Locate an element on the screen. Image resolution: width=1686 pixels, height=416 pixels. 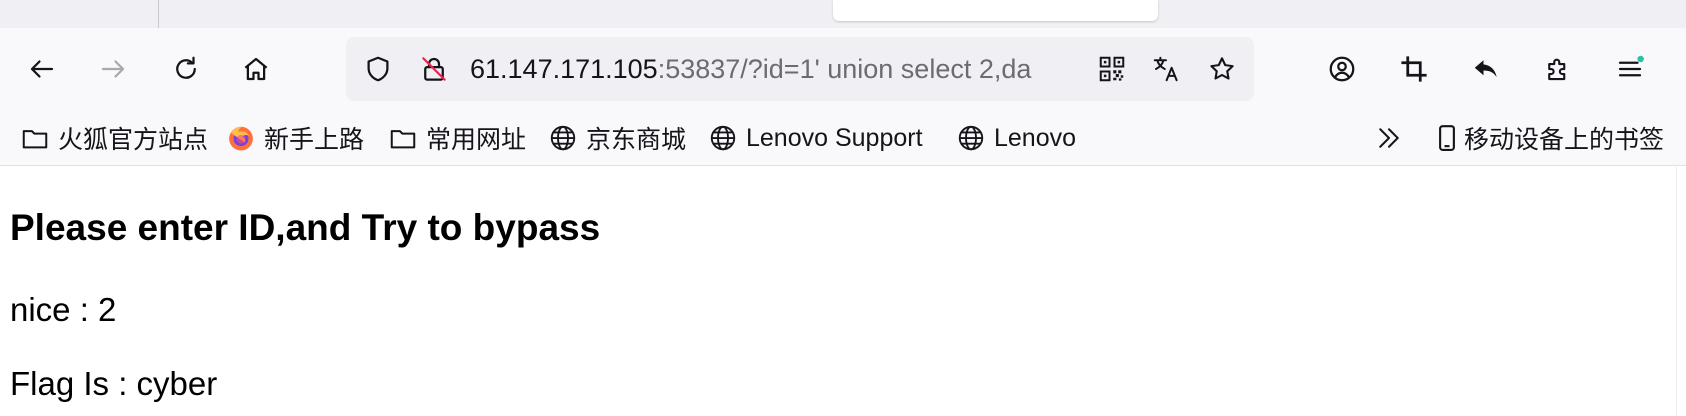
url-host: 61.147.171.105 is located at coordinates (564, 69).